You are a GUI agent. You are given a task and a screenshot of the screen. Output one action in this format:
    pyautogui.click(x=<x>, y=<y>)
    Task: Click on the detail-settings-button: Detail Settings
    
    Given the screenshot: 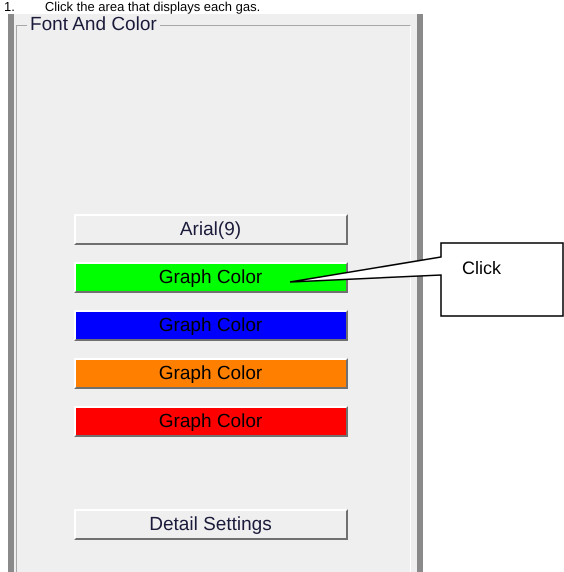 What is the action you would take?
    pyautogui.click(x=211, y=524)
    